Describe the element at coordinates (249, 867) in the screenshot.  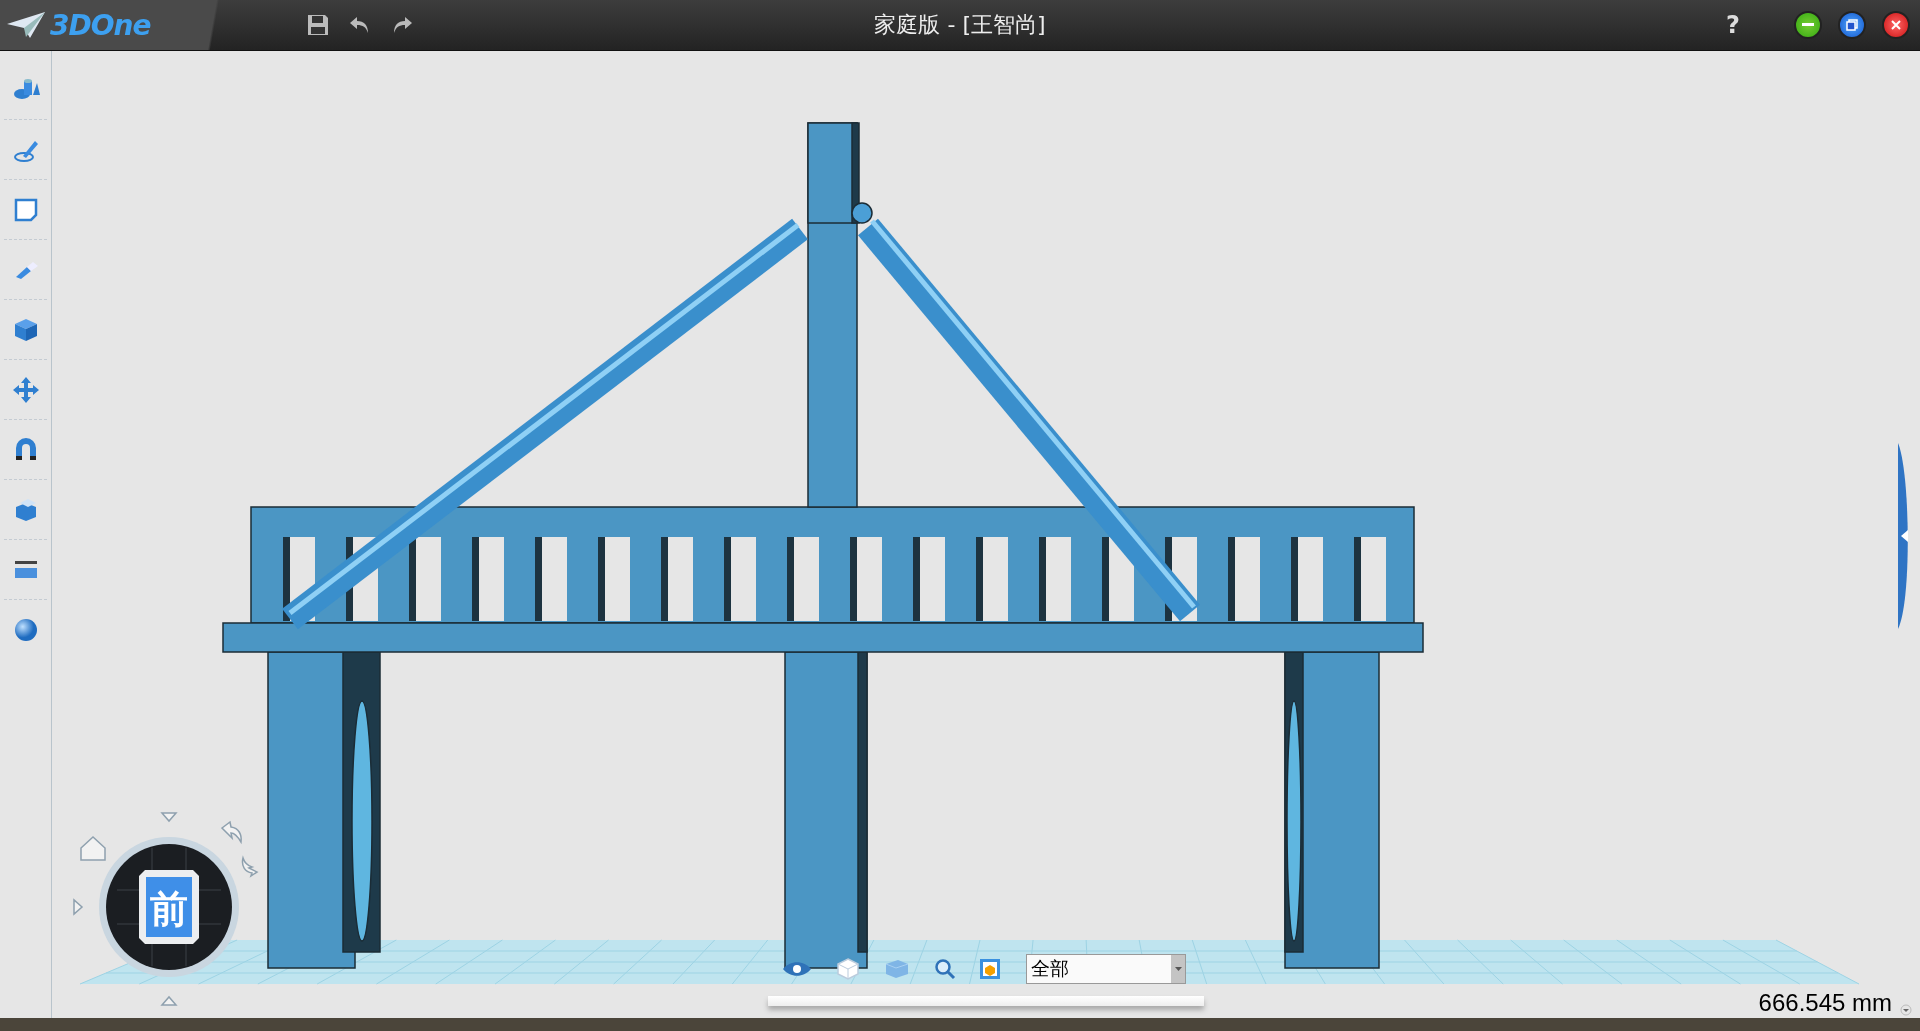
I see `rotate-right-icon` at that location.